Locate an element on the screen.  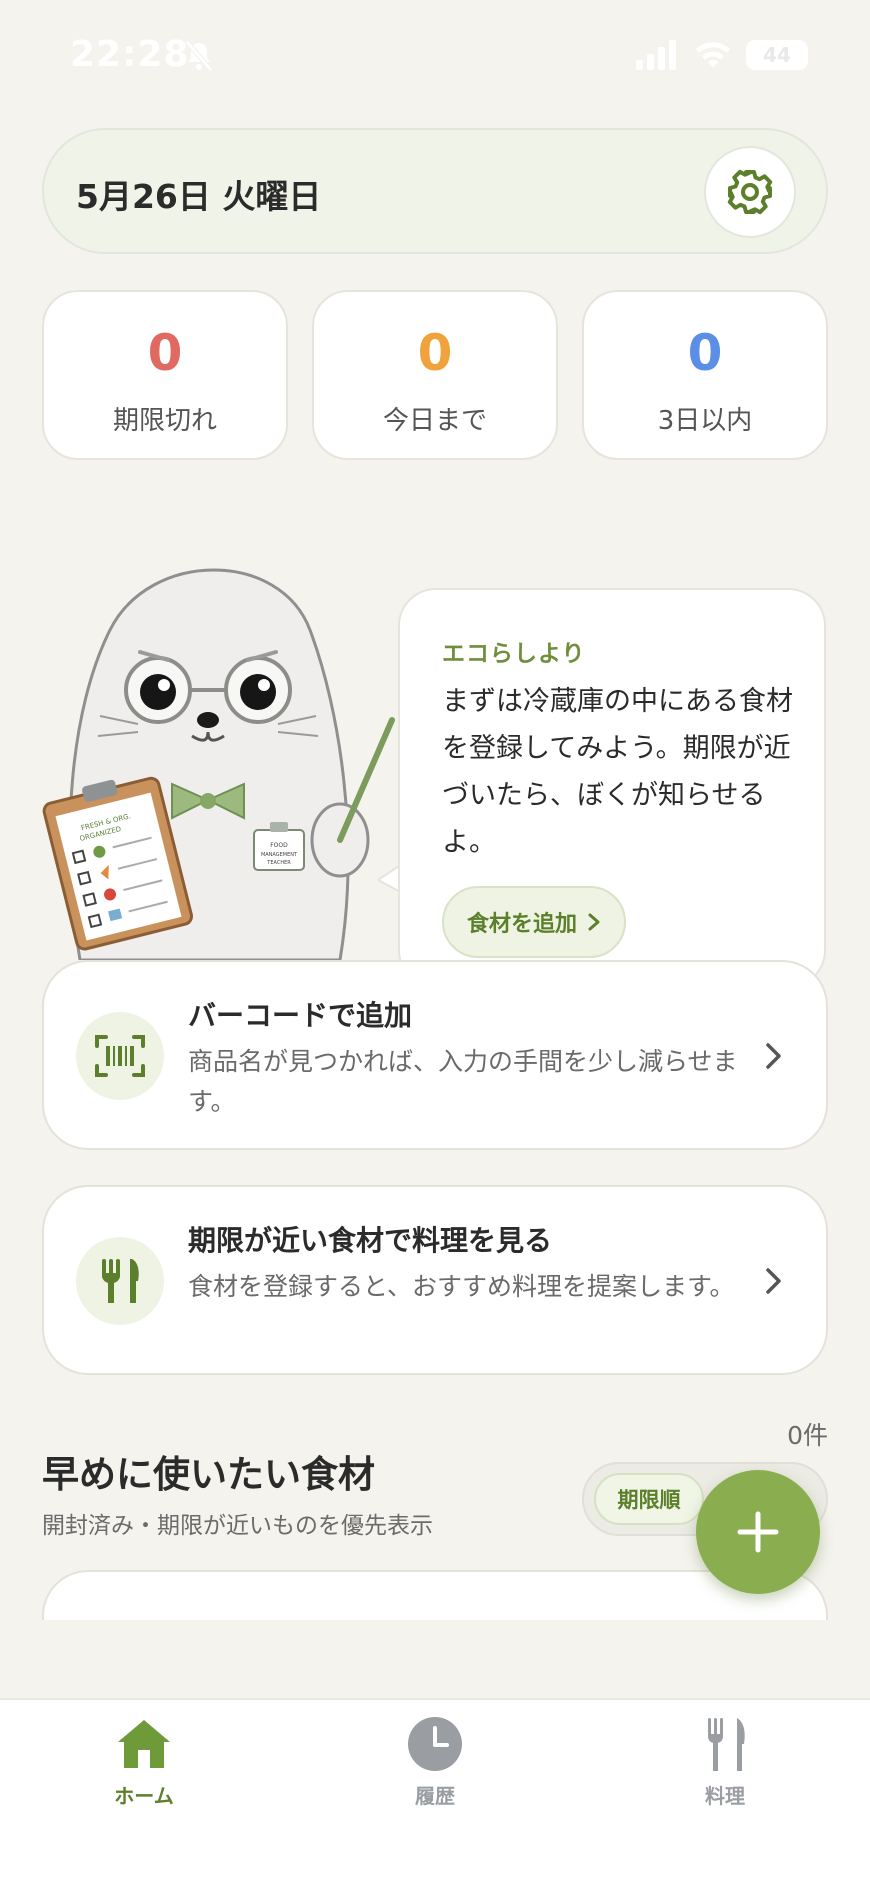
tab-history-label: 履歴 is located at coordinates (435, 1796).